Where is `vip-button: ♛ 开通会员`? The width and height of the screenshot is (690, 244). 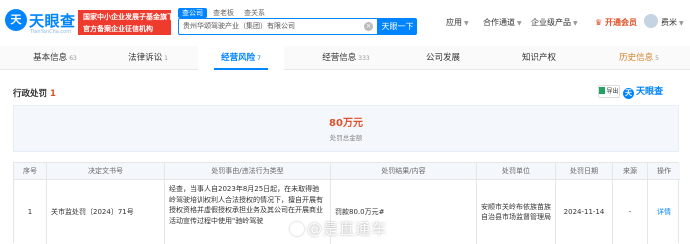 vip-button: ♛ 开通会员 is located at coordinates (616, 22).